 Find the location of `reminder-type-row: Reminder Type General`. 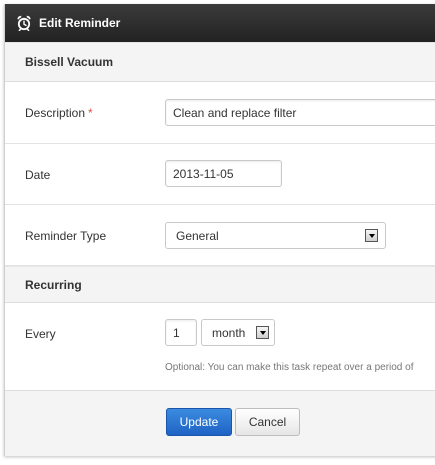

reminder-type-row: Reminder Type General is located at coordinates (220, 235).